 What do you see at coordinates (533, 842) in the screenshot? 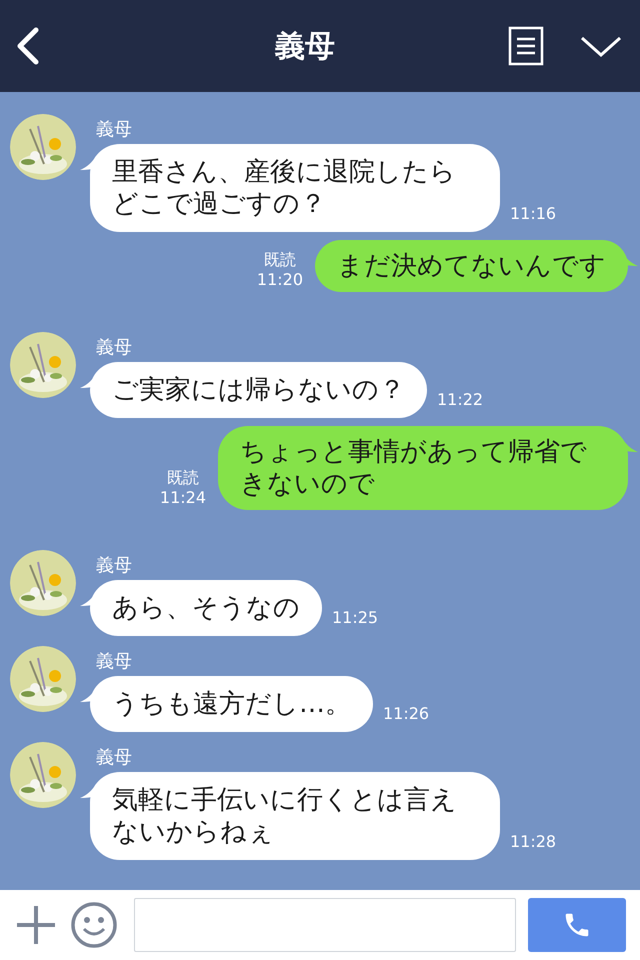
I see `message-time: 11:28` at bounding box center [533, 842].